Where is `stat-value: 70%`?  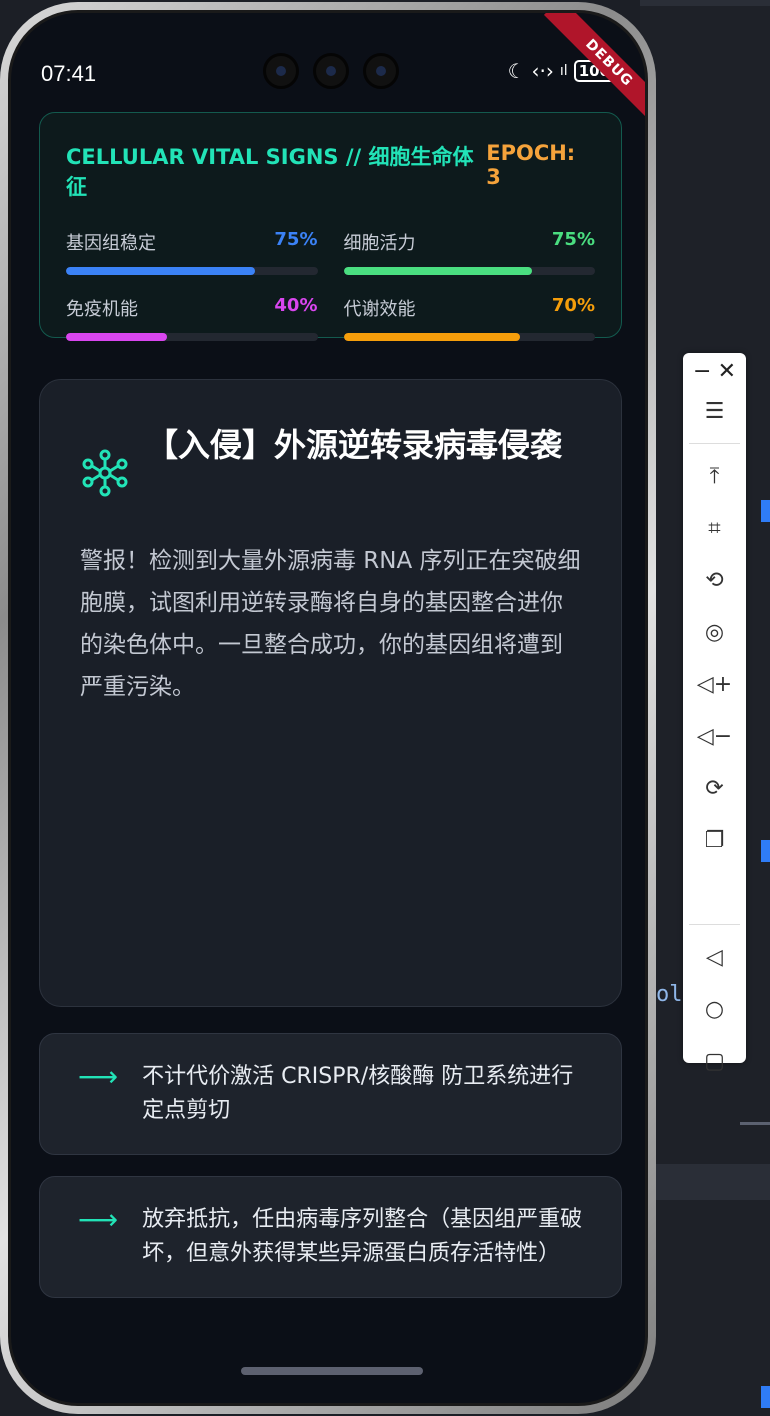 stat-value: 70% is located at coordinates (573, 305).